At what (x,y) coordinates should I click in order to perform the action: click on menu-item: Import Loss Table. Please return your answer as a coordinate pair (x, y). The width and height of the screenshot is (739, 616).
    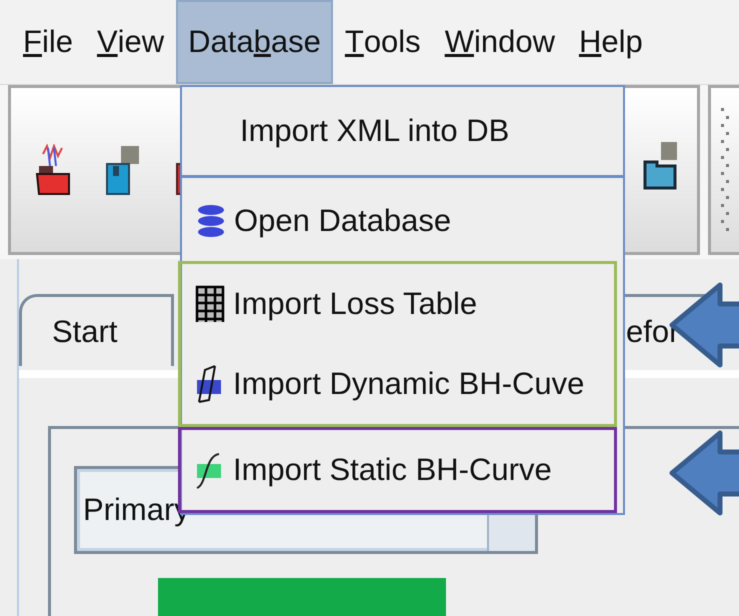
    Looking at the image, I should click on (397, 304).